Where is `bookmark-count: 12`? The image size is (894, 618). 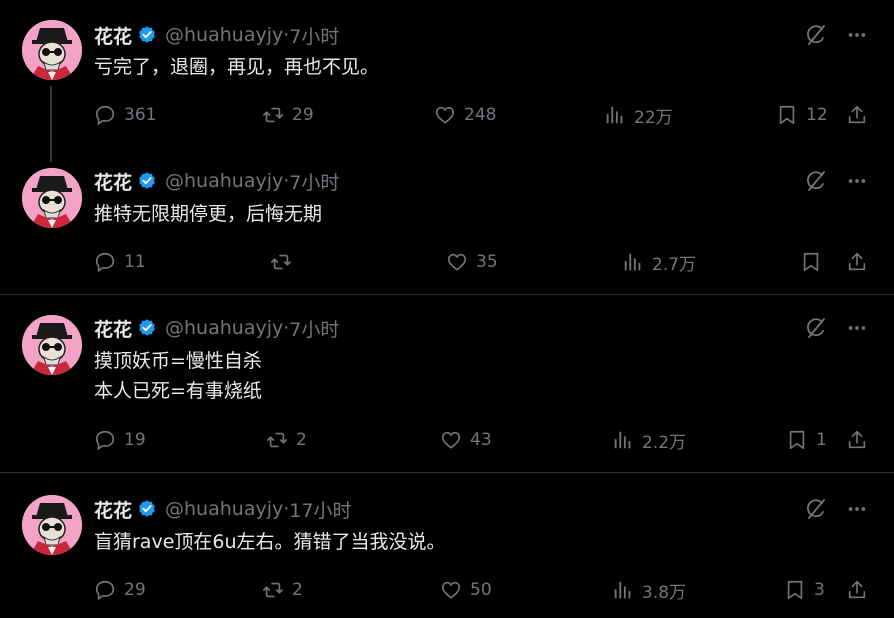
bookmark-count: 12 is located at coordinates (817, 115).